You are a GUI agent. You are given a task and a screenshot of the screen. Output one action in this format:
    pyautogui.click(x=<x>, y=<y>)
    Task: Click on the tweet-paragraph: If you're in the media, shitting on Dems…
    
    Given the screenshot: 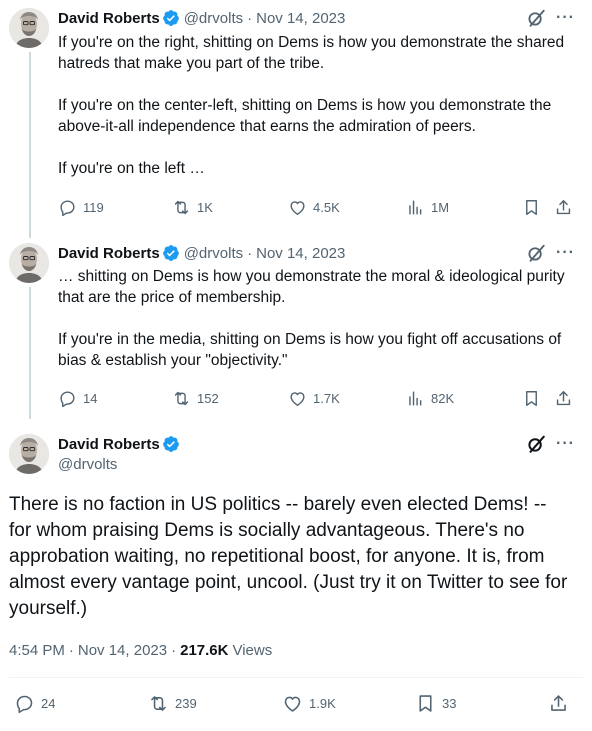 What is the action you would take?
    pyautogui.click(x=310, y=350)
    